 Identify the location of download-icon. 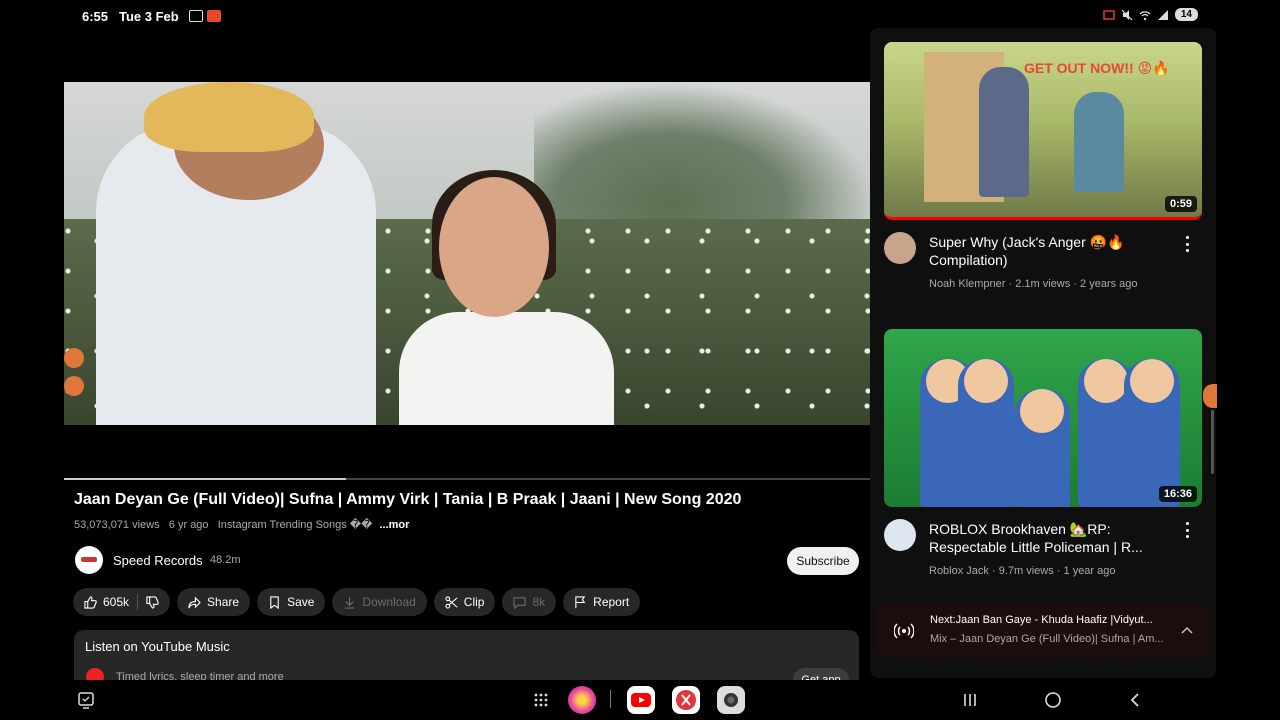
(350, 602).